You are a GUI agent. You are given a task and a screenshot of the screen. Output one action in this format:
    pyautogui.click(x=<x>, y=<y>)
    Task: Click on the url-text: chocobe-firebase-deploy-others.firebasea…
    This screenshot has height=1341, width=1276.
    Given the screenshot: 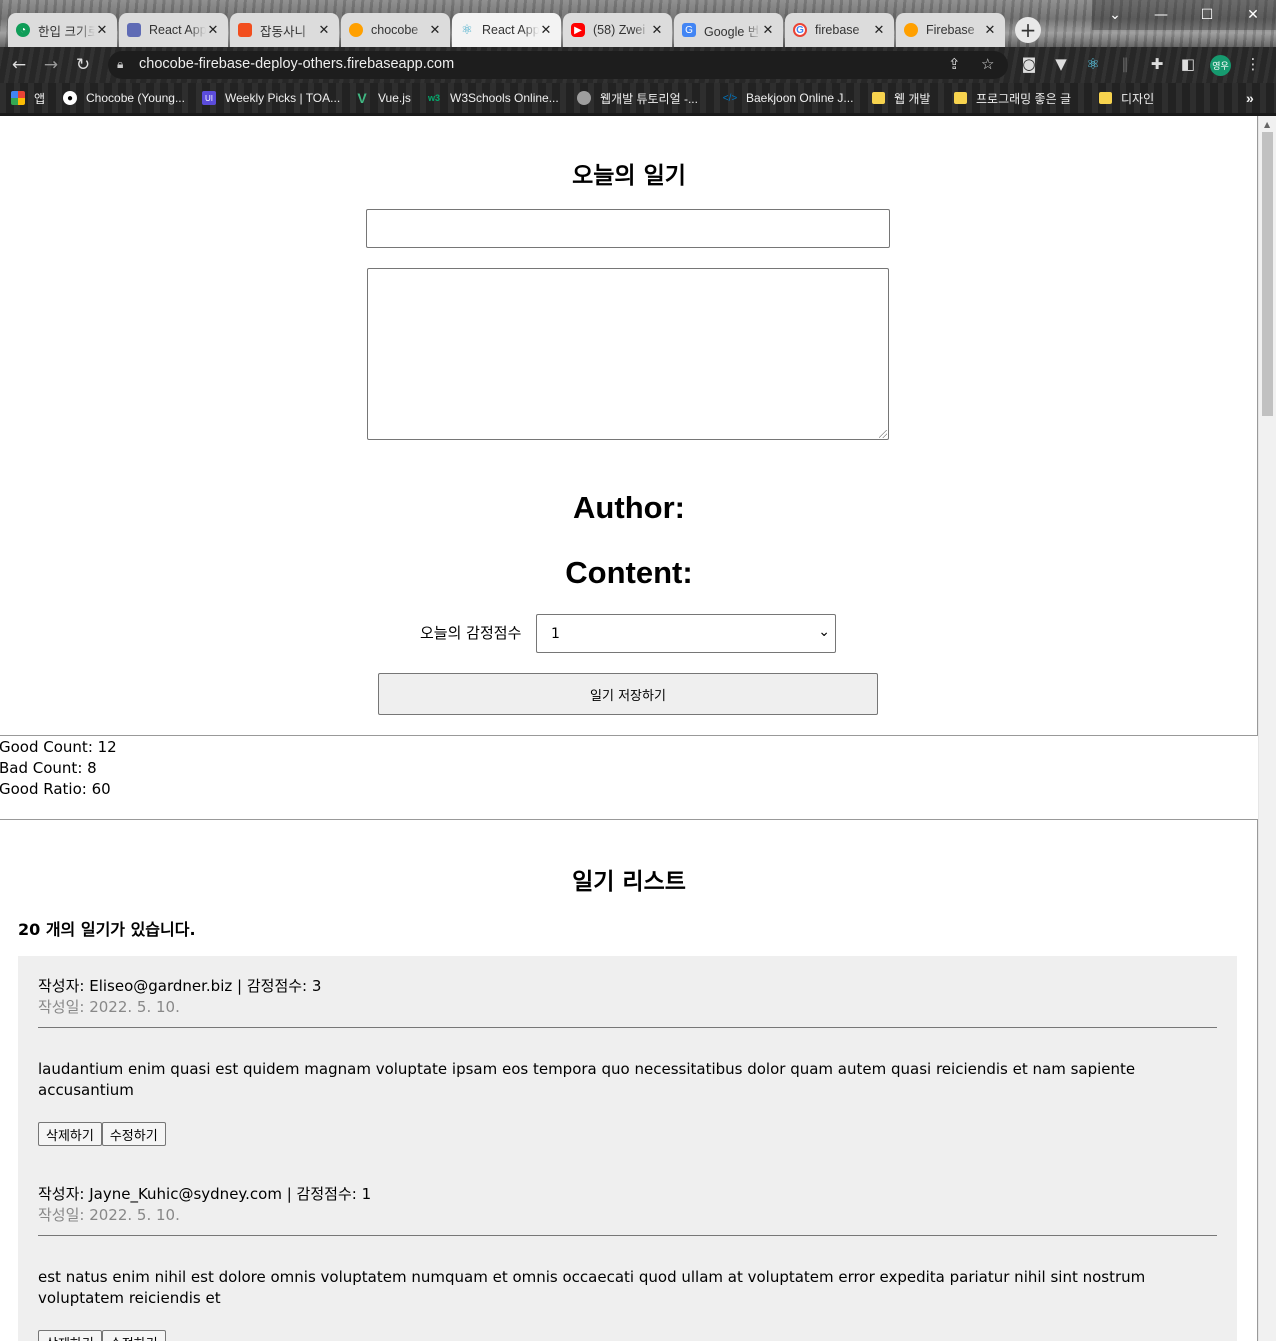 What is the action you would take?
    pyautogui.click(x=296, y=64)
    